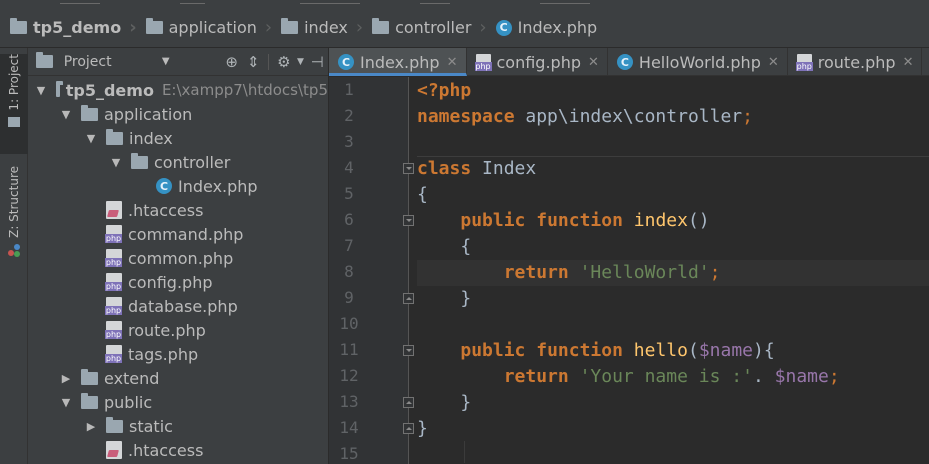 The image size is (929, 464). What do you see at coordinates (673, 221) in the screenshot?
I see `code-line: public function index()` at bounding box center [673, 221].